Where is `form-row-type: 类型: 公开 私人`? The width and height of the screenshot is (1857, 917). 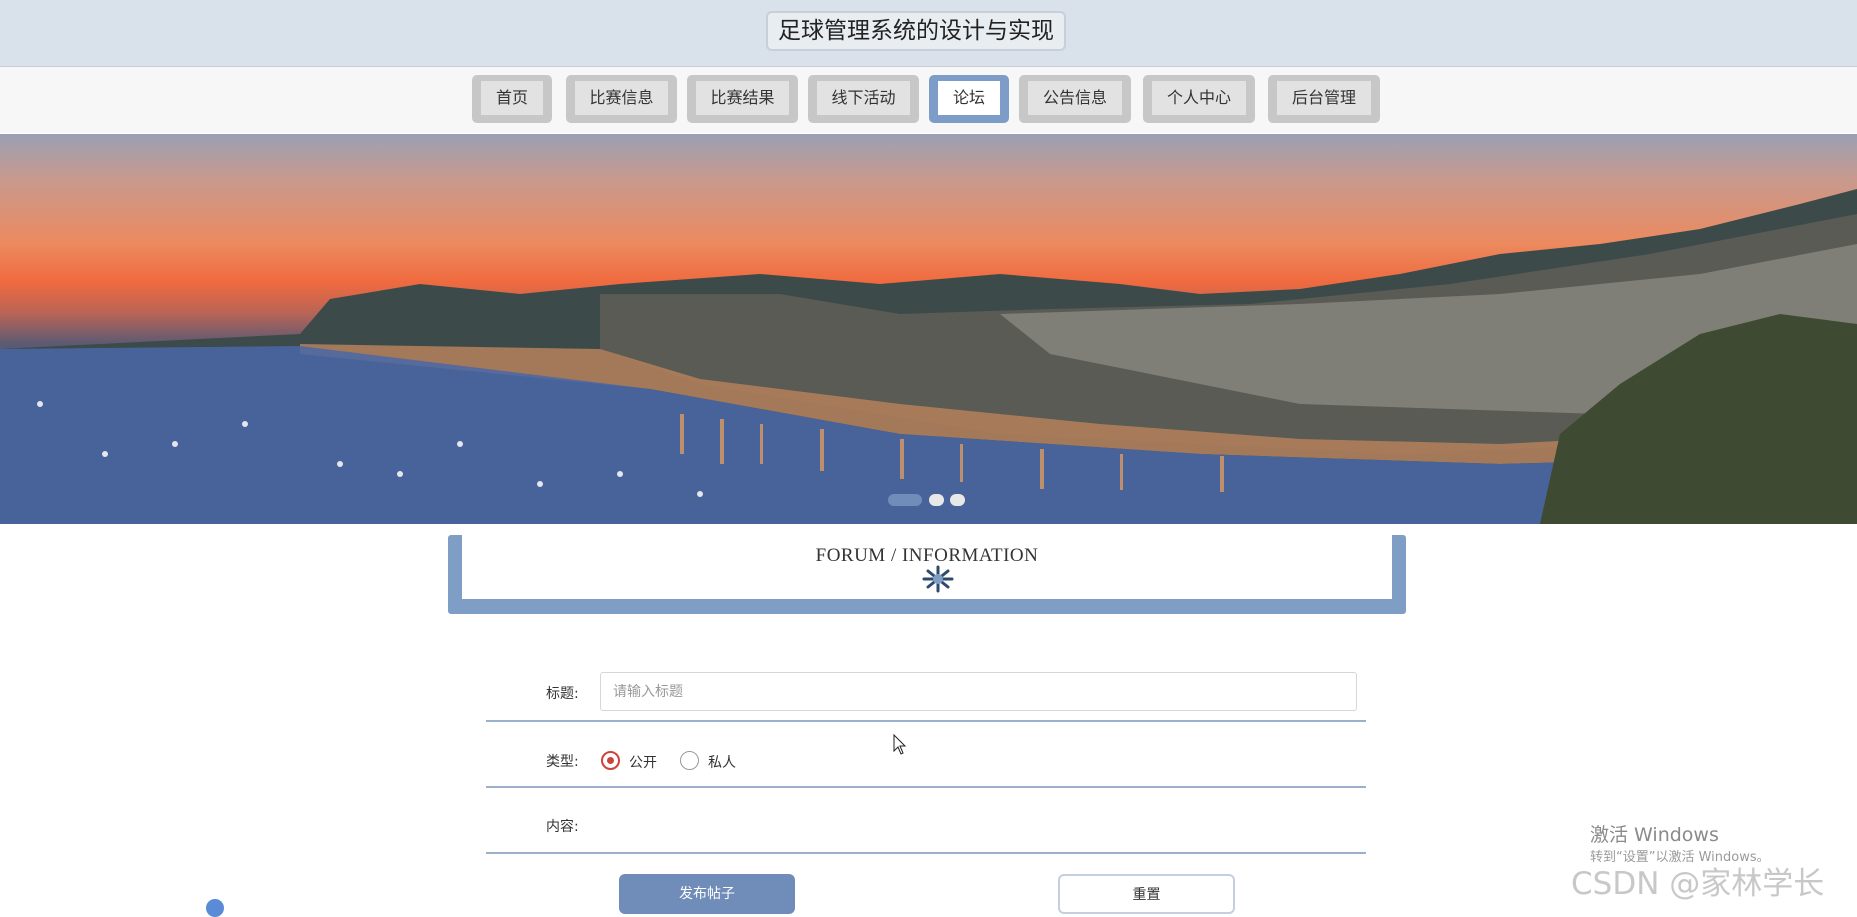 form-row-type: 类型: 公开 私人 is located at coordinates (926, 766).